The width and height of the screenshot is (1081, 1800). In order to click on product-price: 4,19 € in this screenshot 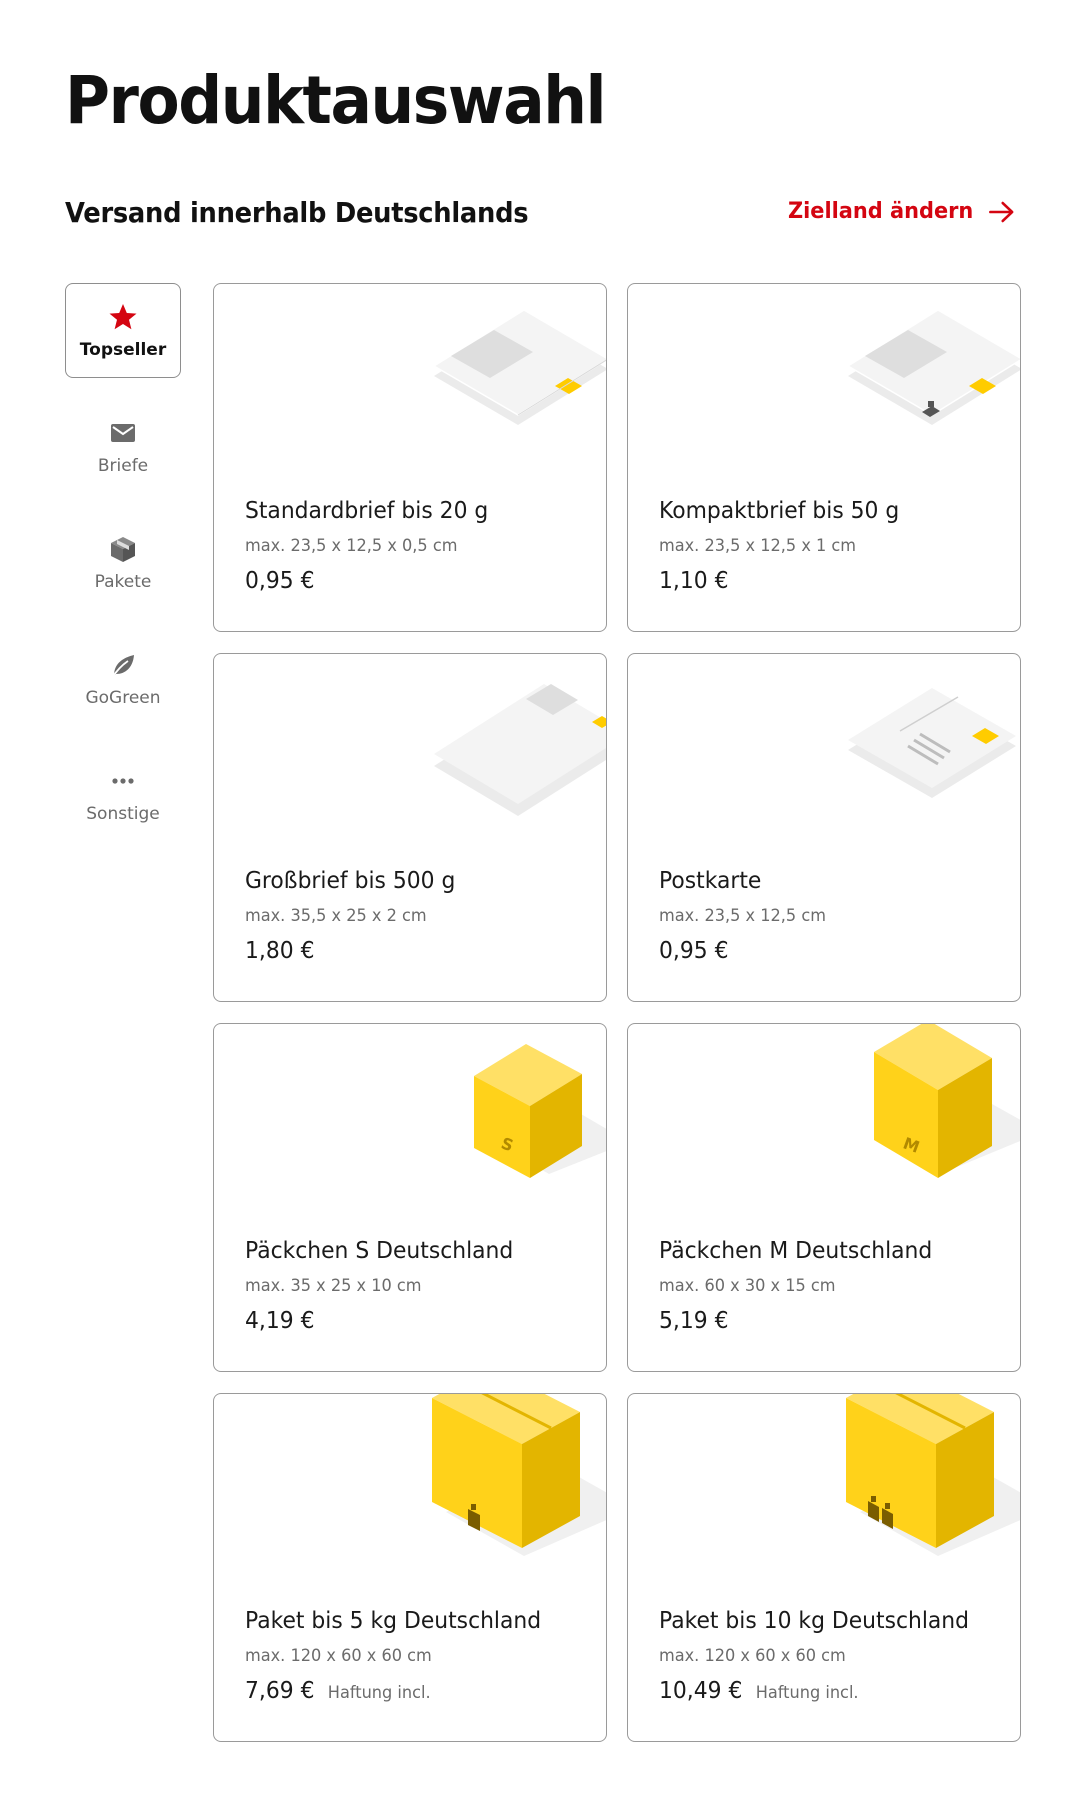, I will do `click(280, 1321)`.